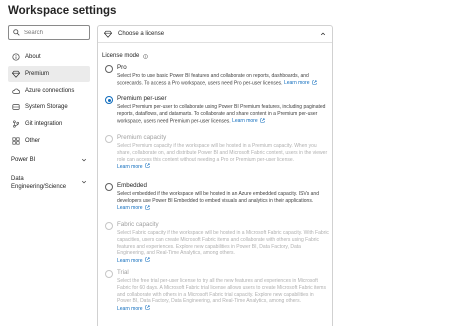 Image resolution: width=474 pixels, height=326 pixels. I want to click on option-title: Premium capacity, so click(142, 137).